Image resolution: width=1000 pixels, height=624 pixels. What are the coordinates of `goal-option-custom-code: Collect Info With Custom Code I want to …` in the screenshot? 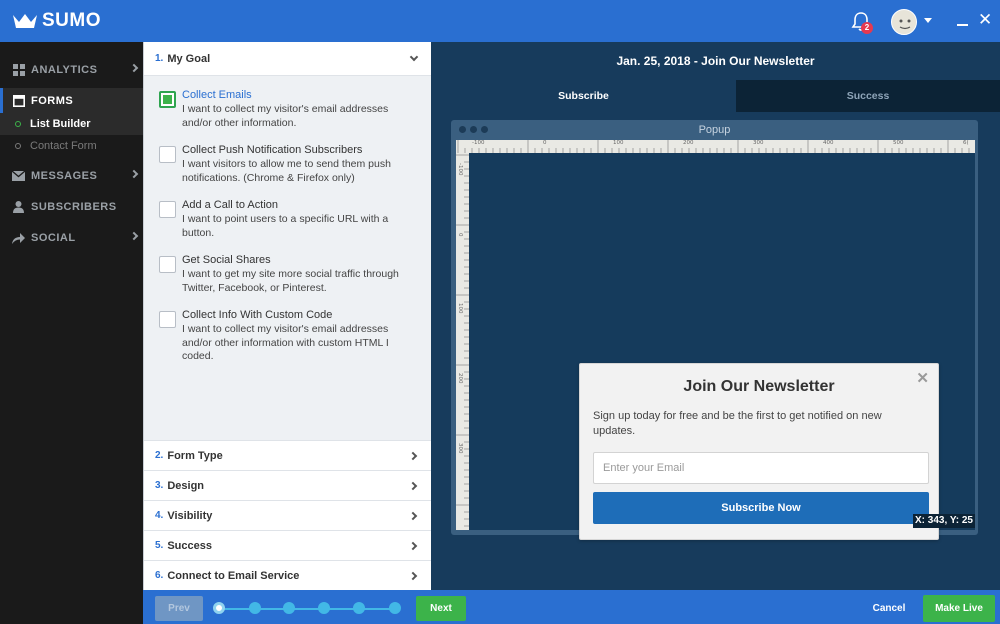 It's located at (289, 336).